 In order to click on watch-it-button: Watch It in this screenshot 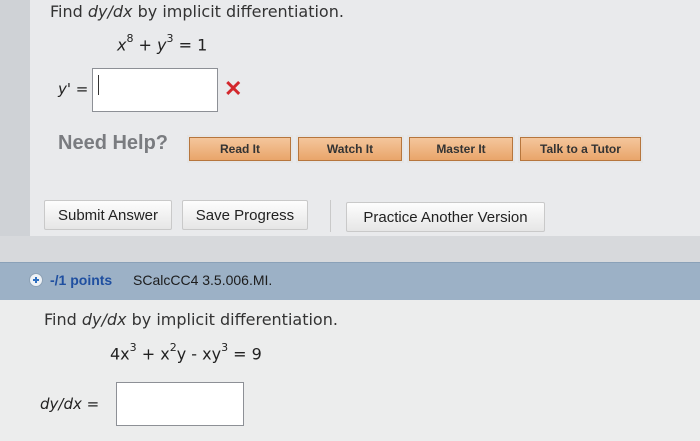, I will do `click(350, 149)`.